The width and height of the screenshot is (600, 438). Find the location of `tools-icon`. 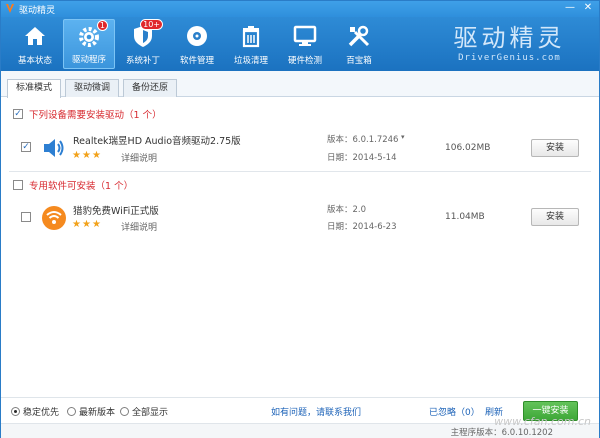

tools-icon is located at coordinates (359, 36).